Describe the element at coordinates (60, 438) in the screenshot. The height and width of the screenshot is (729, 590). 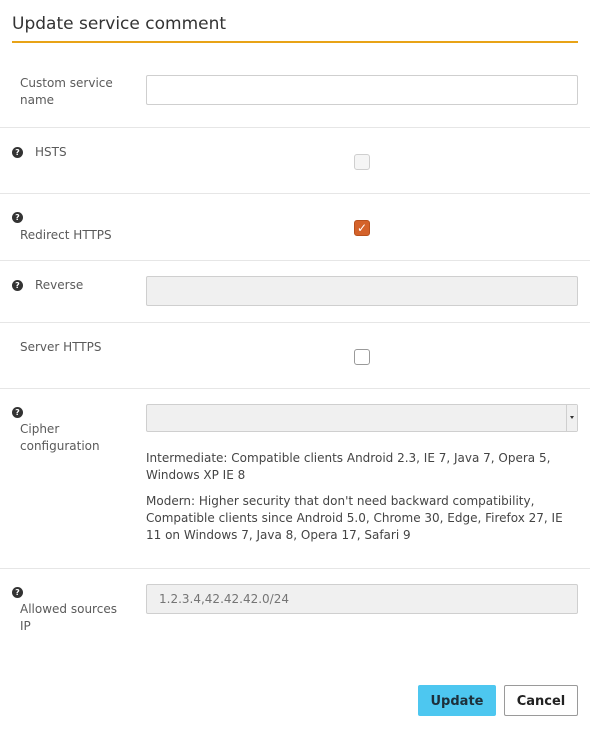
I see `cipher-configuration-label: Cipher configuration` at that location.